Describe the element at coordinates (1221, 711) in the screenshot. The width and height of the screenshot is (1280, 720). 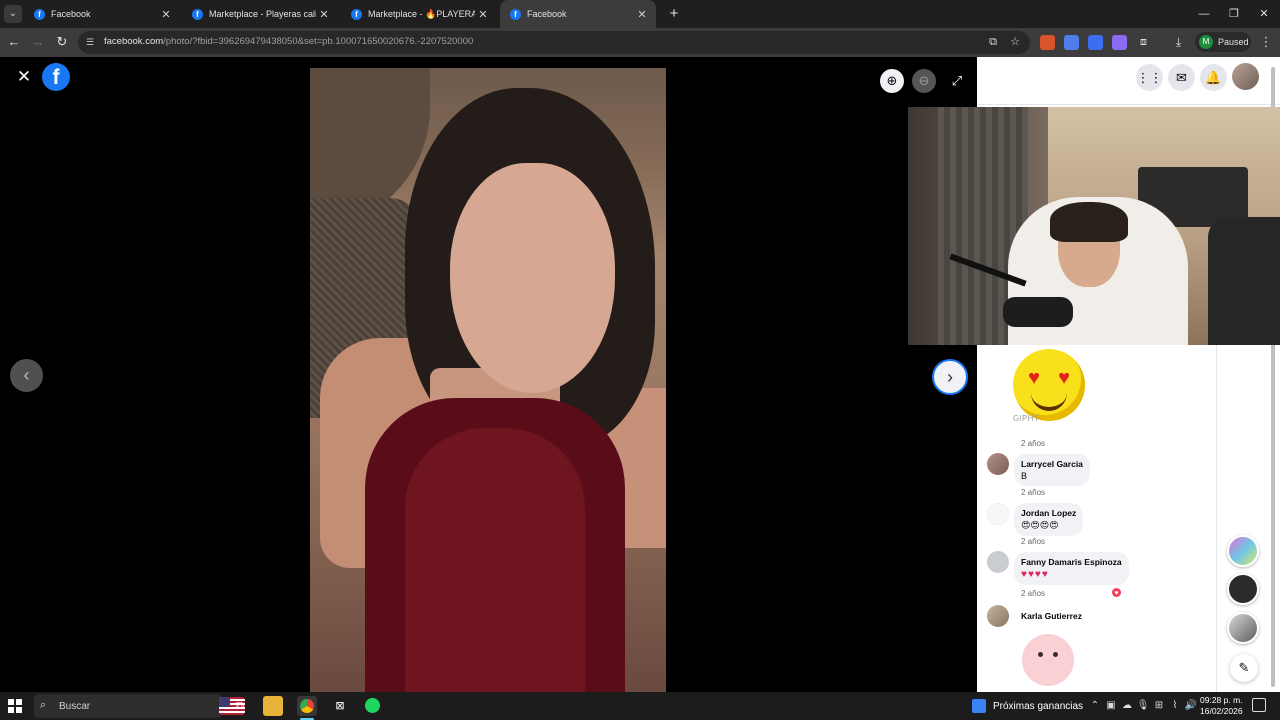
I see `date: 16/02/2026` at that location.